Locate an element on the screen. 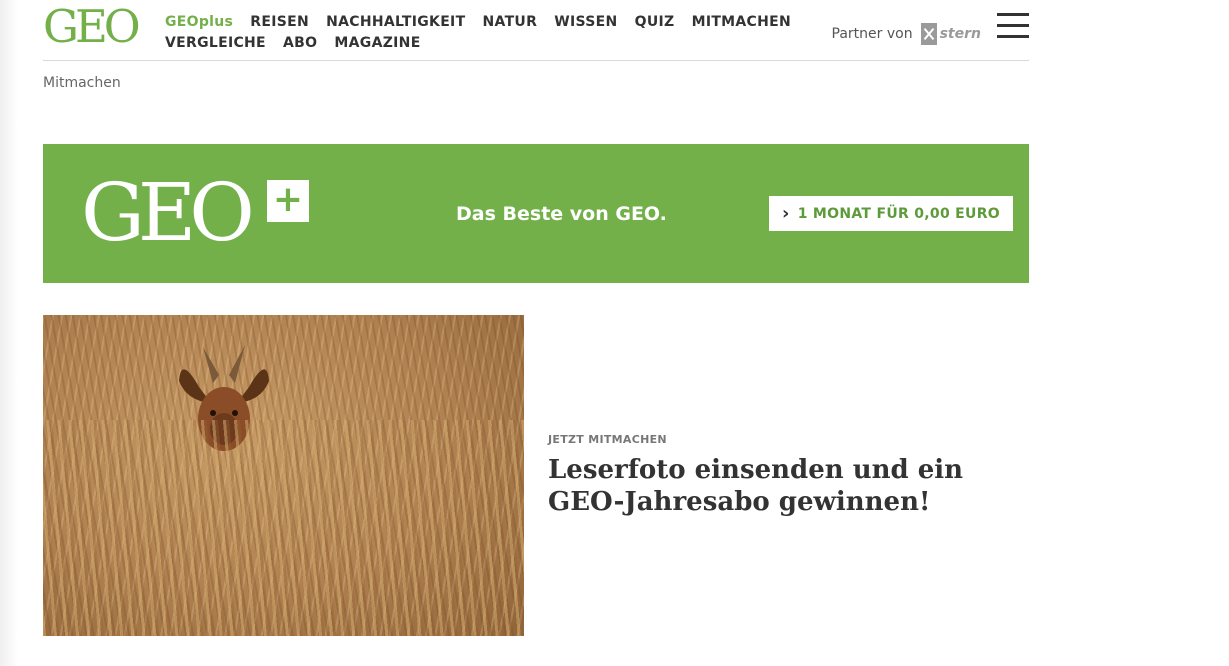  banner-tagline: Das Beste von GEO. is located at coordinates (561, 214).